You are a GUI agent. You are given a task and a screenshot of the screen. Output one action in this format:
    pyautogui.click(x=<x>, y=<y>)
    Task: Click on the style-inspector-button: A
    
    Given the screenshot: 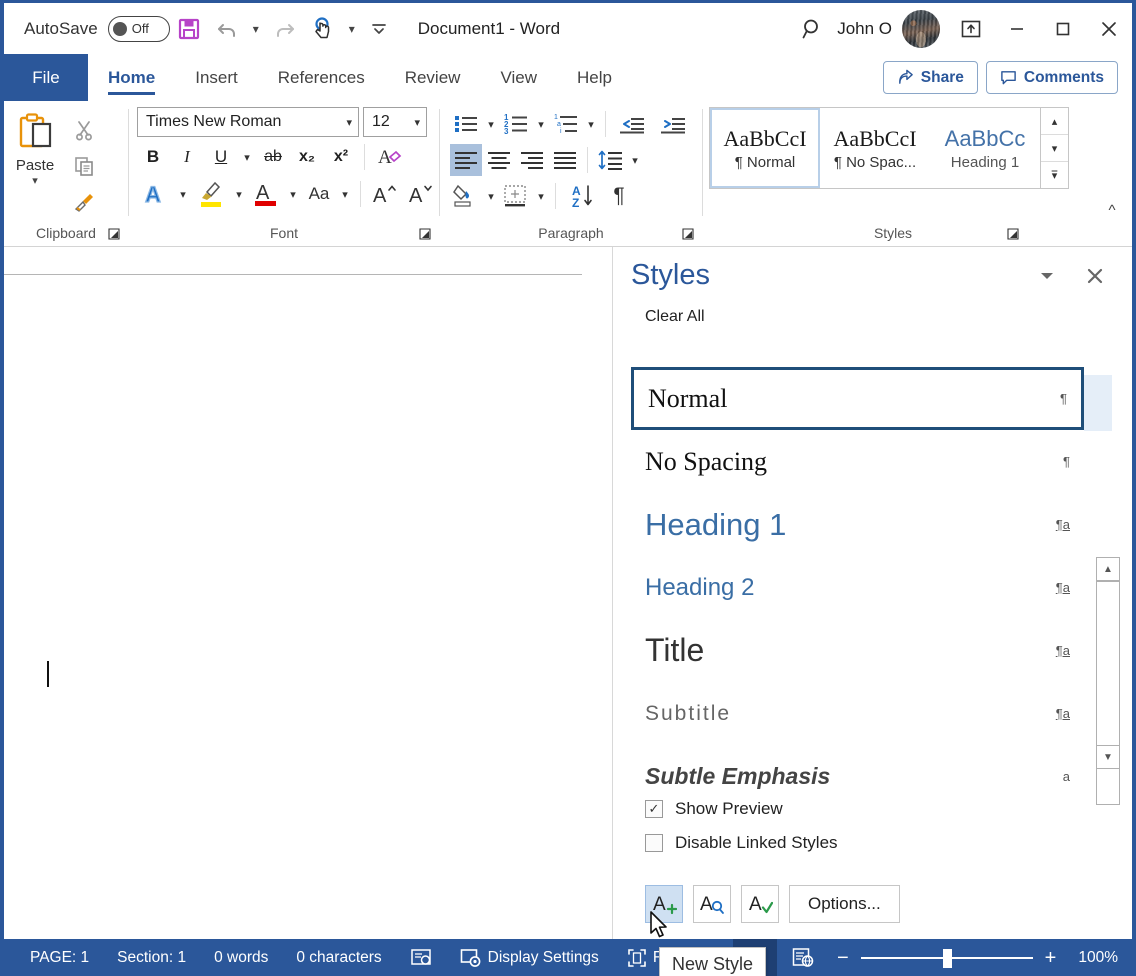 What is the action you would take?
    pyautogui.click(x=712, y=904)
    